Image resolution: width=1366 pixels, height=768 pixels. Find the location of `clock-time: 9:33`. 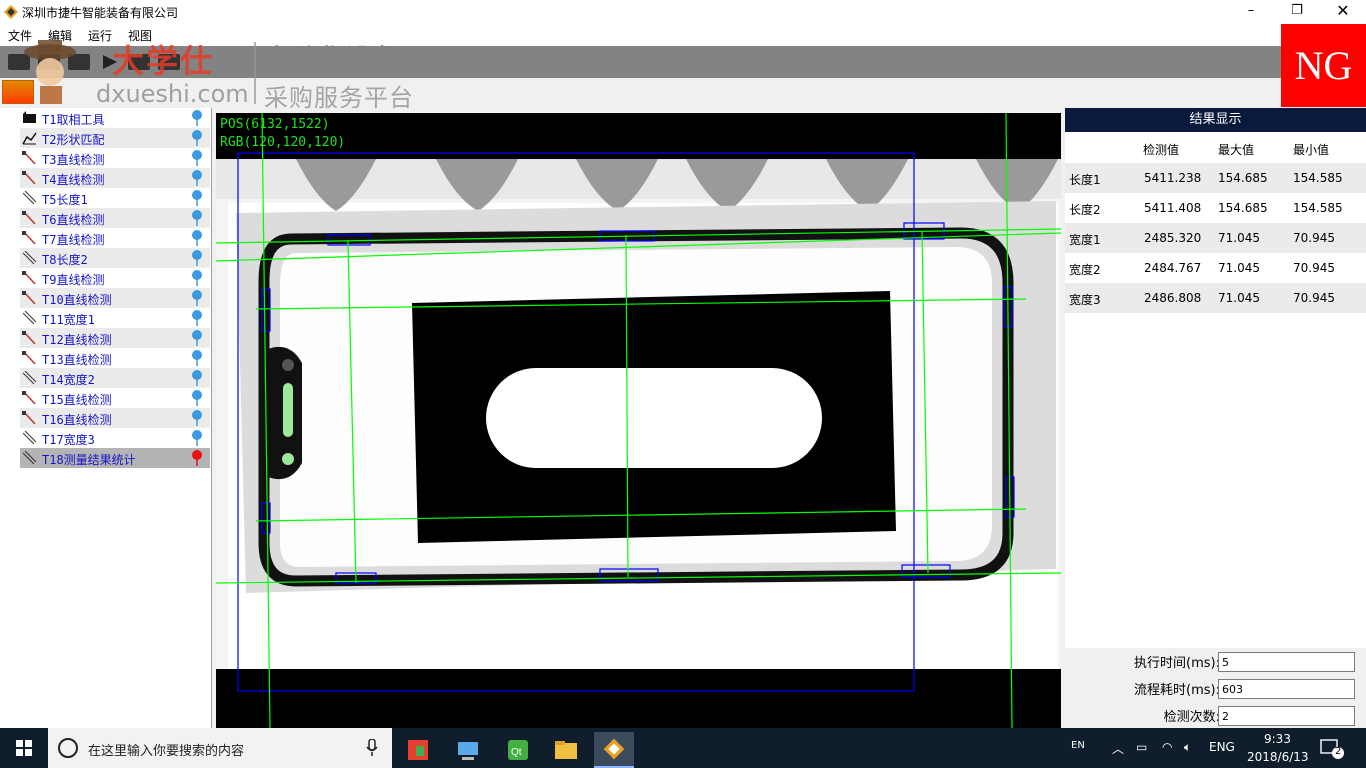

clock-time: 9:33 is located at coordinates (1277, 739).